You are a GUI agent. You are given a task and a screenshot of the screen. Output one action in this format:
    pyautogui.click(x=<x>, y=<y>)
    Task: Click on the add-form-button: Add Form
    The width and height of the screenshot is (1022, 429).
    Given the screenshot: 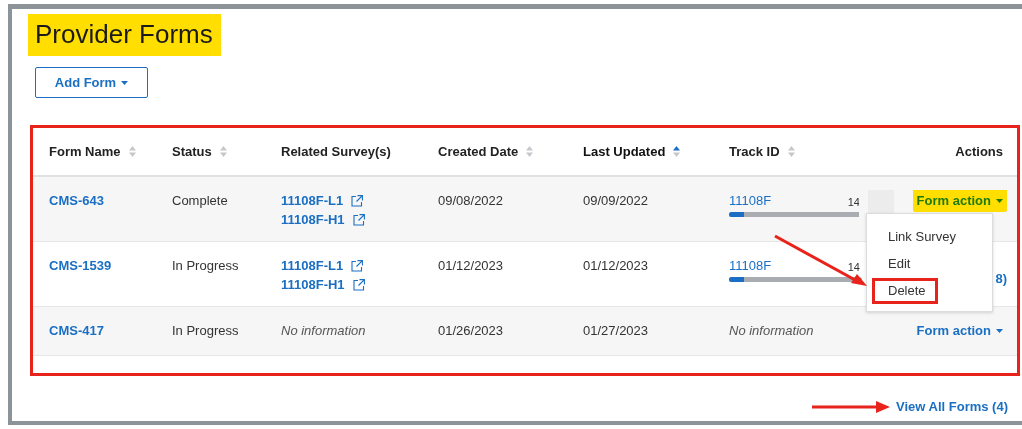 What is the action you would take?
    pyautogui.click(x=91, y=82)
    